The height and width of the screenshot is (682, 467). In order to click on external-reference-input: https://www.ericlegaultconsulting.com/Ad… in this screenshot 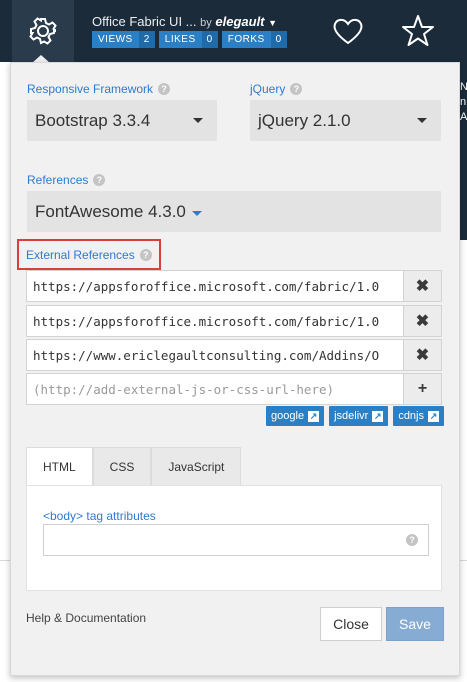, I will do `click(215, 355)`.